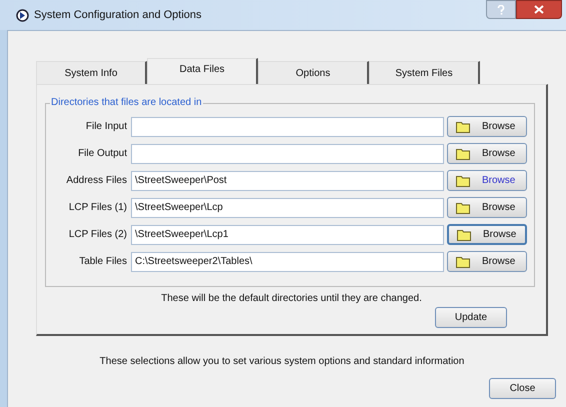 Image resolution: width=566 pixels, height=407 pixels. I want to click on path-field: \StreetSweeper\Lcp, so click(287, 208).